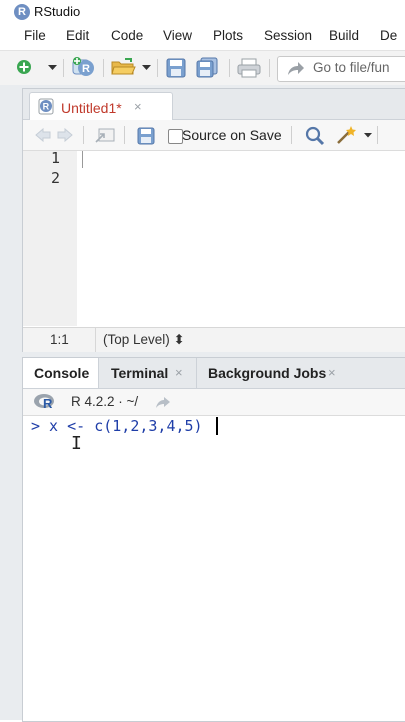 The width and height of the screenshot is (405, 722). Describe the element at coordinates (315, 136) in the screenshot. I see `search-icon` at that location.